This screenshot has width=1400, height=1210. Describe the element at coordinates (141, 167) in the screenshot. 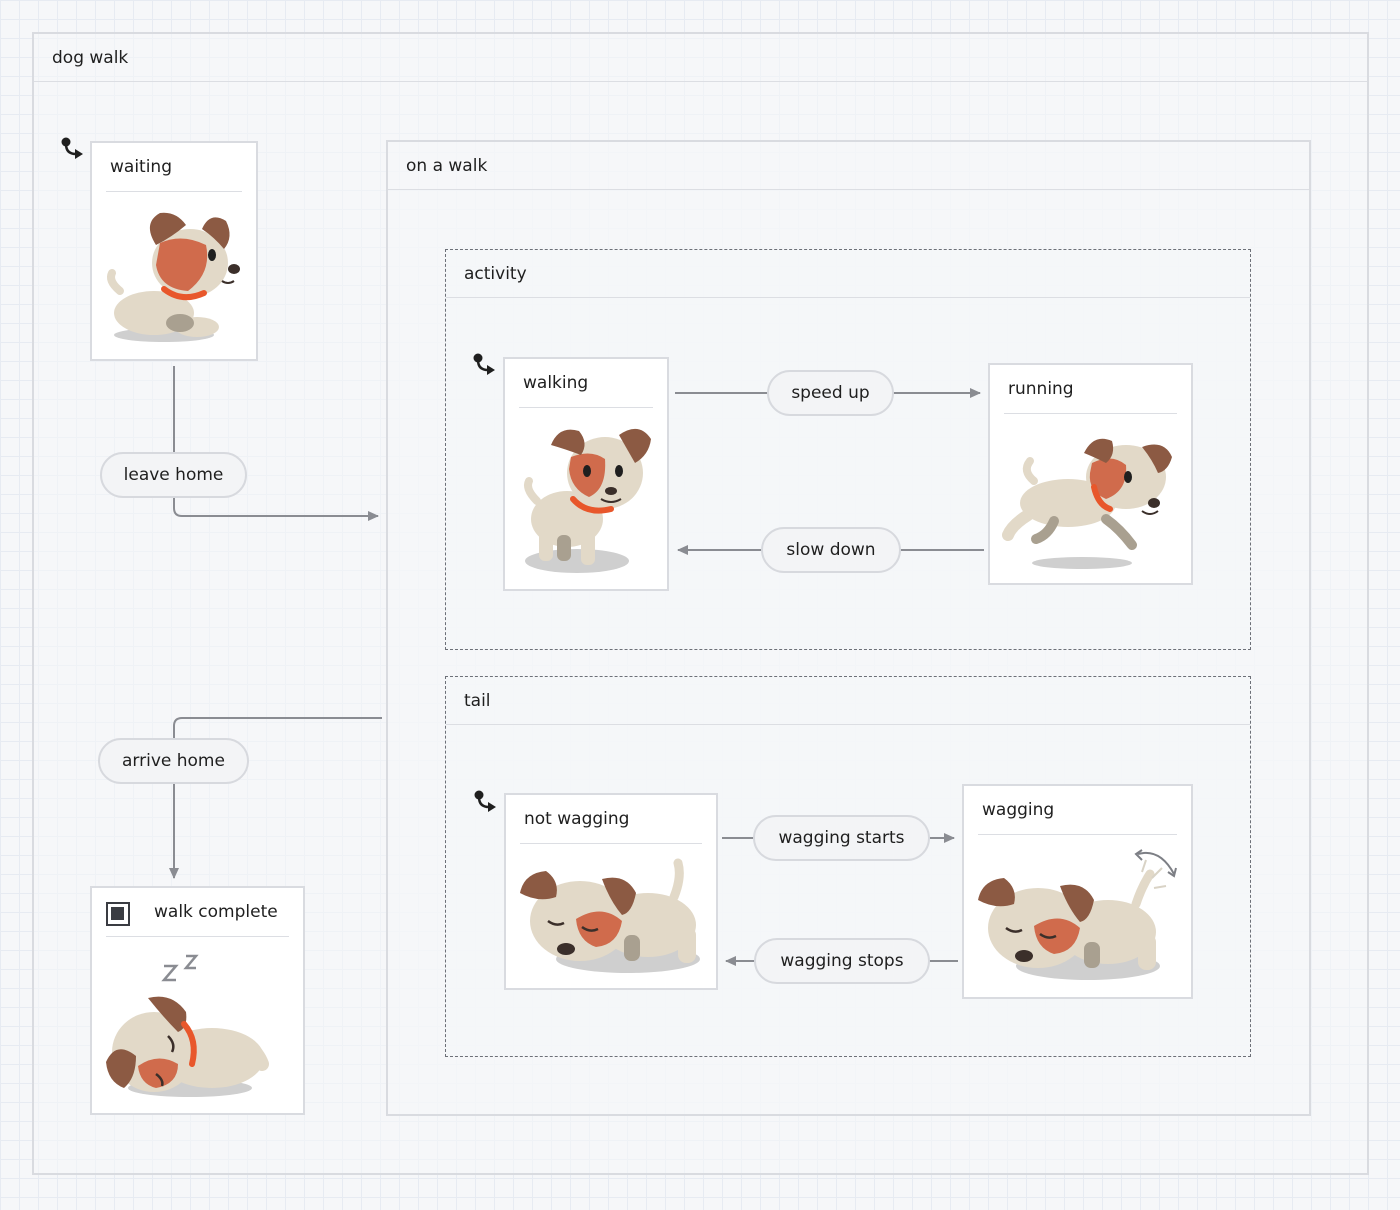

I see `state-waiting-title: waiting` at that location.